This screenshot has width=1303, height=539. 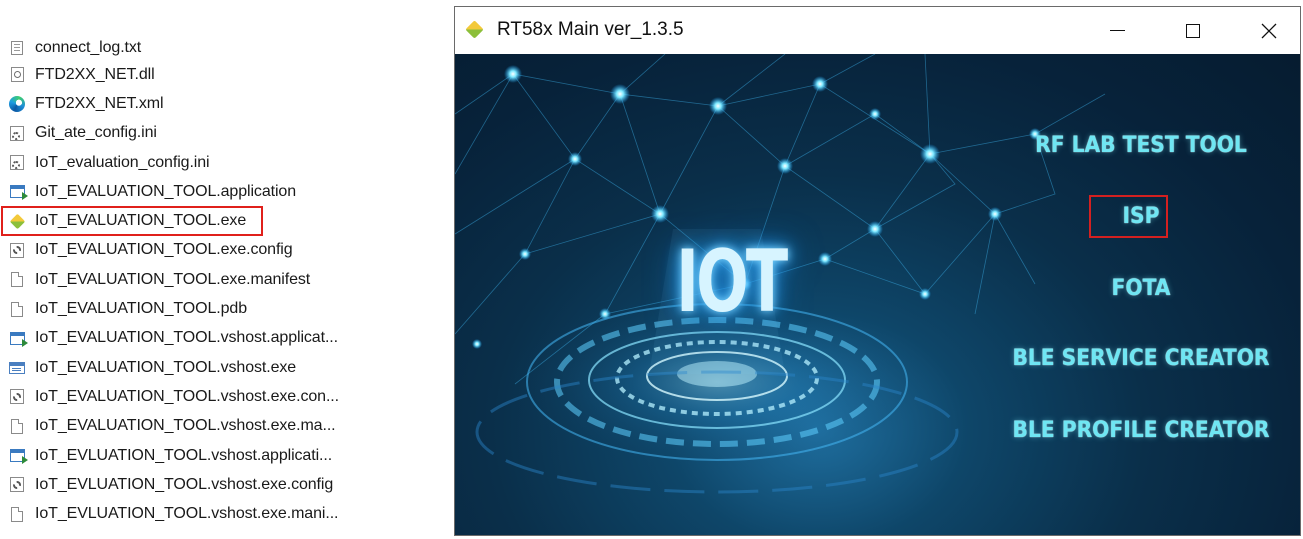 What do you see at coordinates (95, 74) in the screenshot?
I see `file-label: FTD2XX_NET.dll` at bounding box center [95, 74].